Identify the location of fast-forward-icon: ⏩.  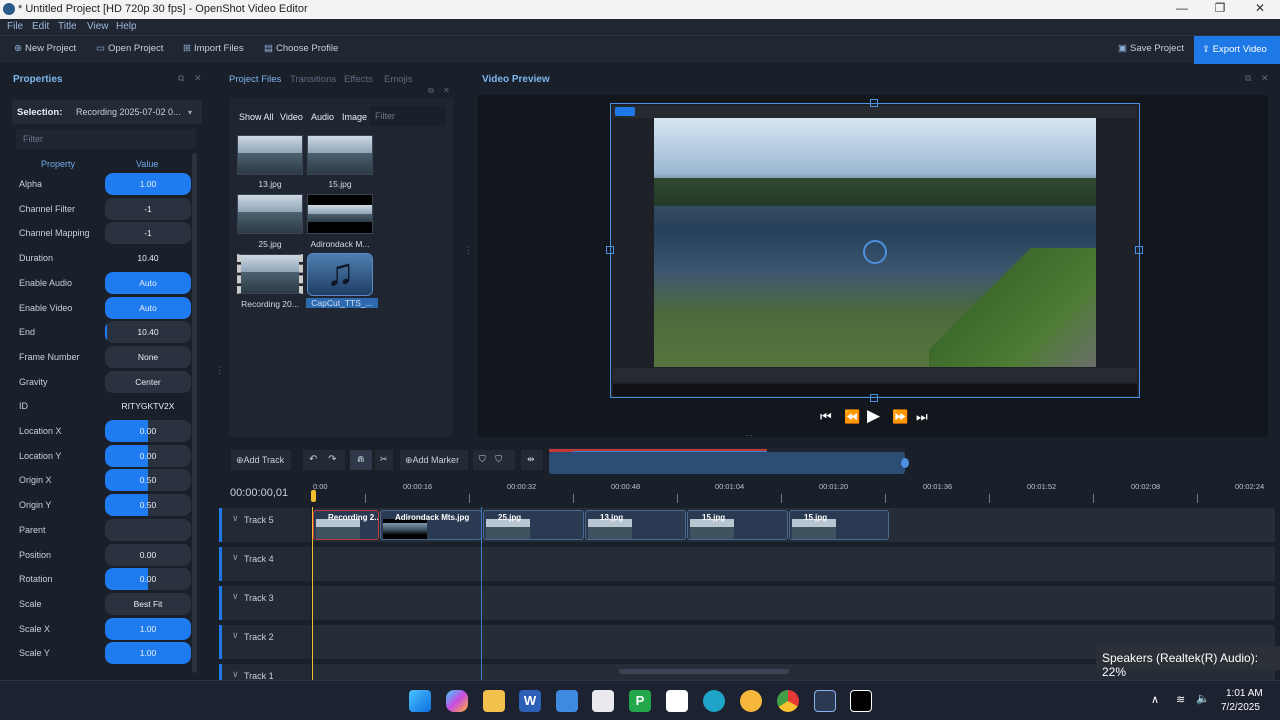
(900, 417).